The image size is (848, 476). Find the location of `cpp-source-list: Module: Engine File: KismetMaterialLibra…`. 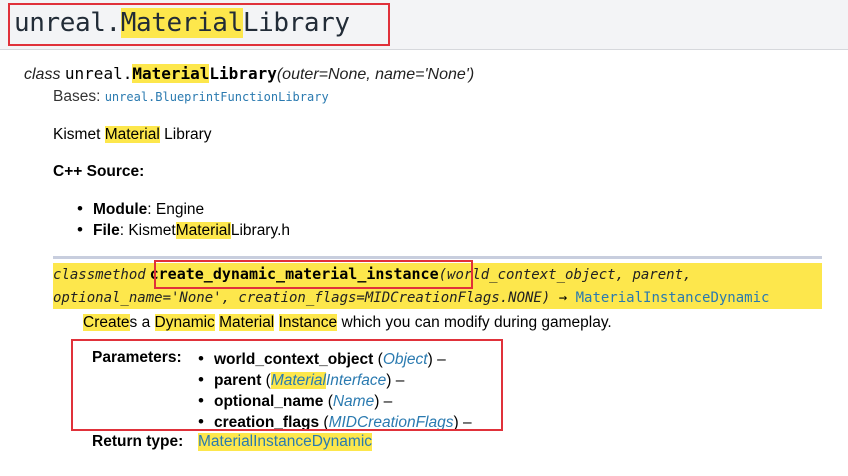

cpp-source-list: Module: Engine File: KismetMaterialLibra… is located at coordinates (183, 219).